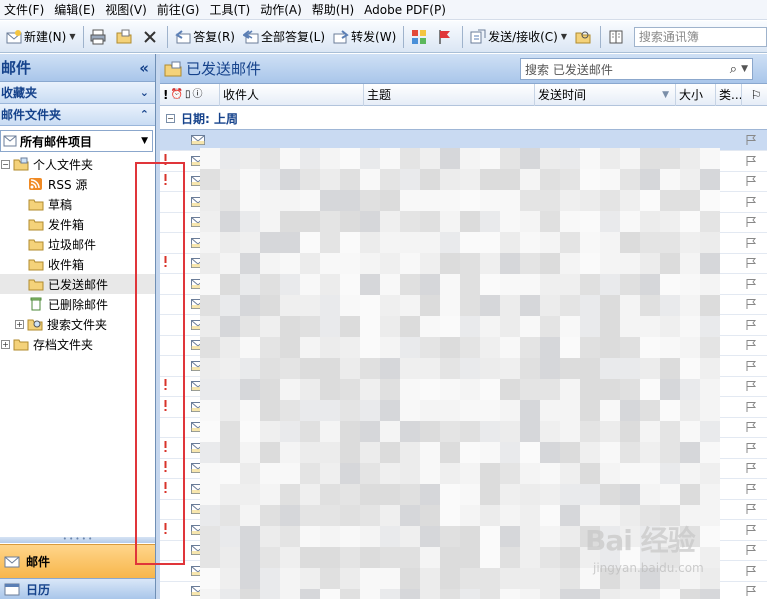  I want to click on column-size: 大小, so click(696, 94).